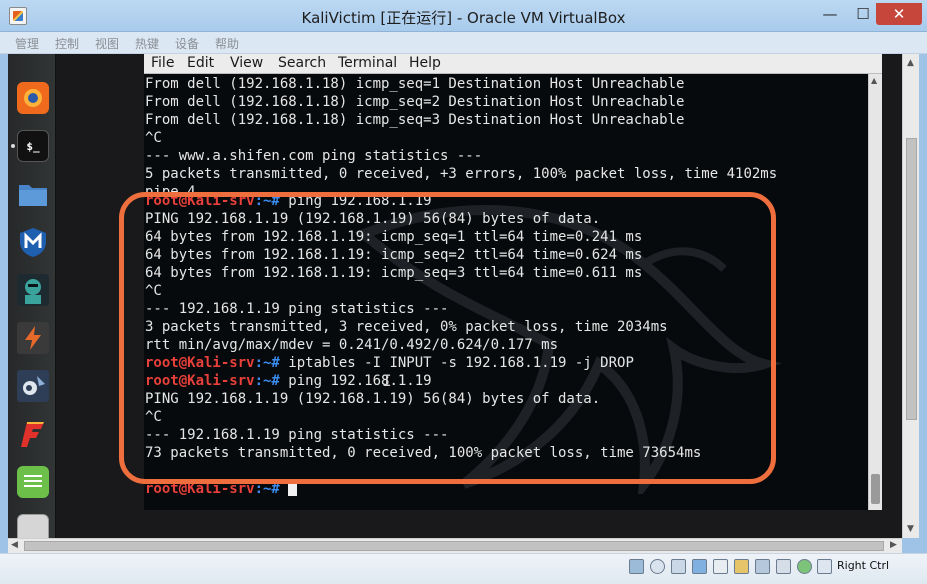 This screenshot has width=927, height=584. I want to click on menu-devices: 设备, so click(187, 43).